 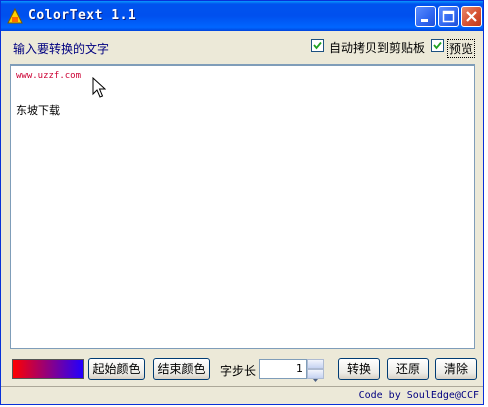 What do you see at coordinates (82, 15) in the screenshot?
I see `window-title: ColorText 1.1` at bounding box center [82, 15].